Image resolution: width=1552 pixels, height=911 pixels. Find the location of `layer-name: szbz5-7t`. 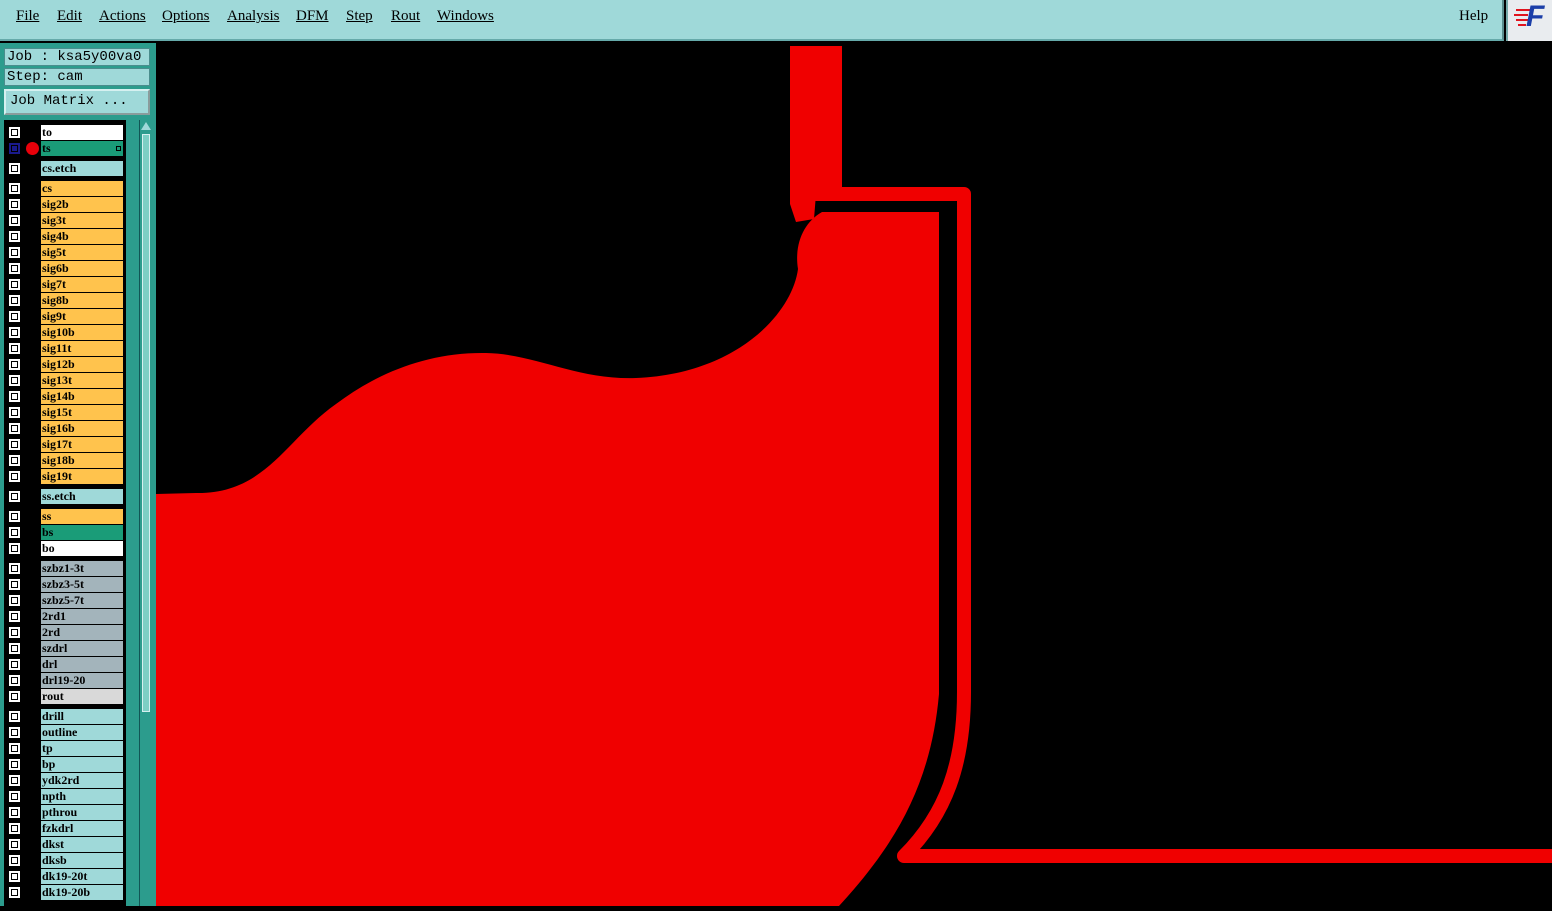

layer-name: szbz5-7t is located at coordinates (82, 600).